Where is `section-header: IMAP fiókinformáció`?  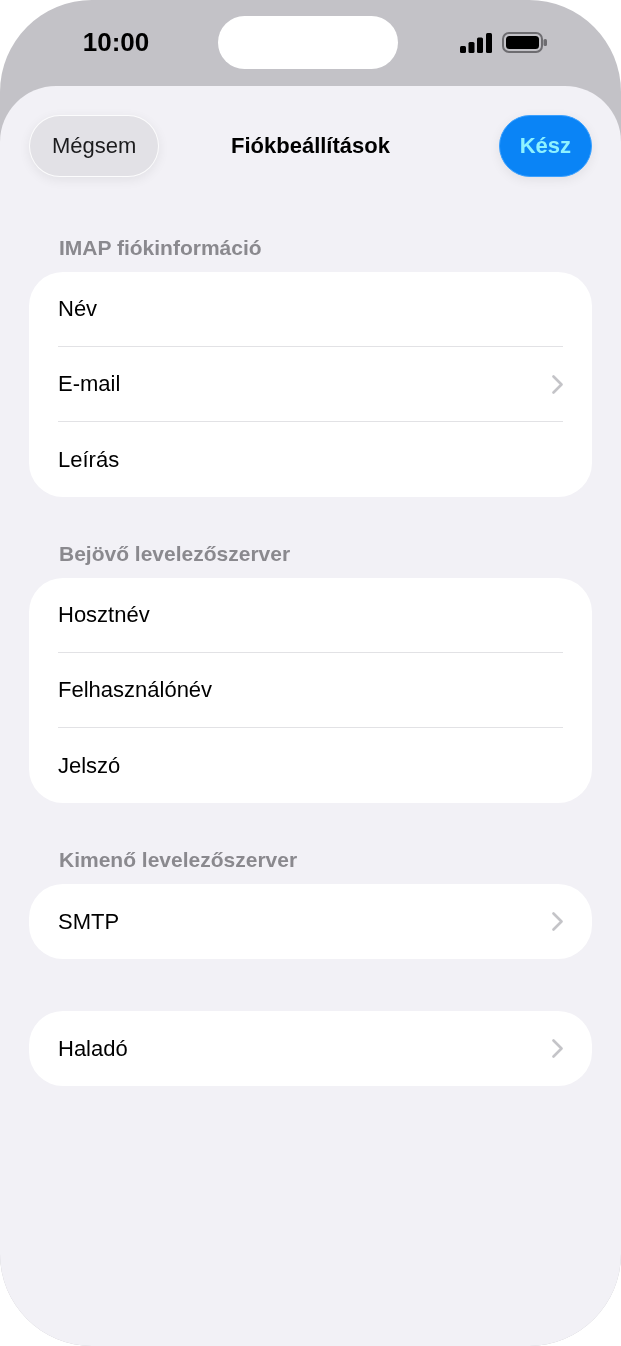
section-header: IMAP fiókinformáció is located at coordinates (161, 248).